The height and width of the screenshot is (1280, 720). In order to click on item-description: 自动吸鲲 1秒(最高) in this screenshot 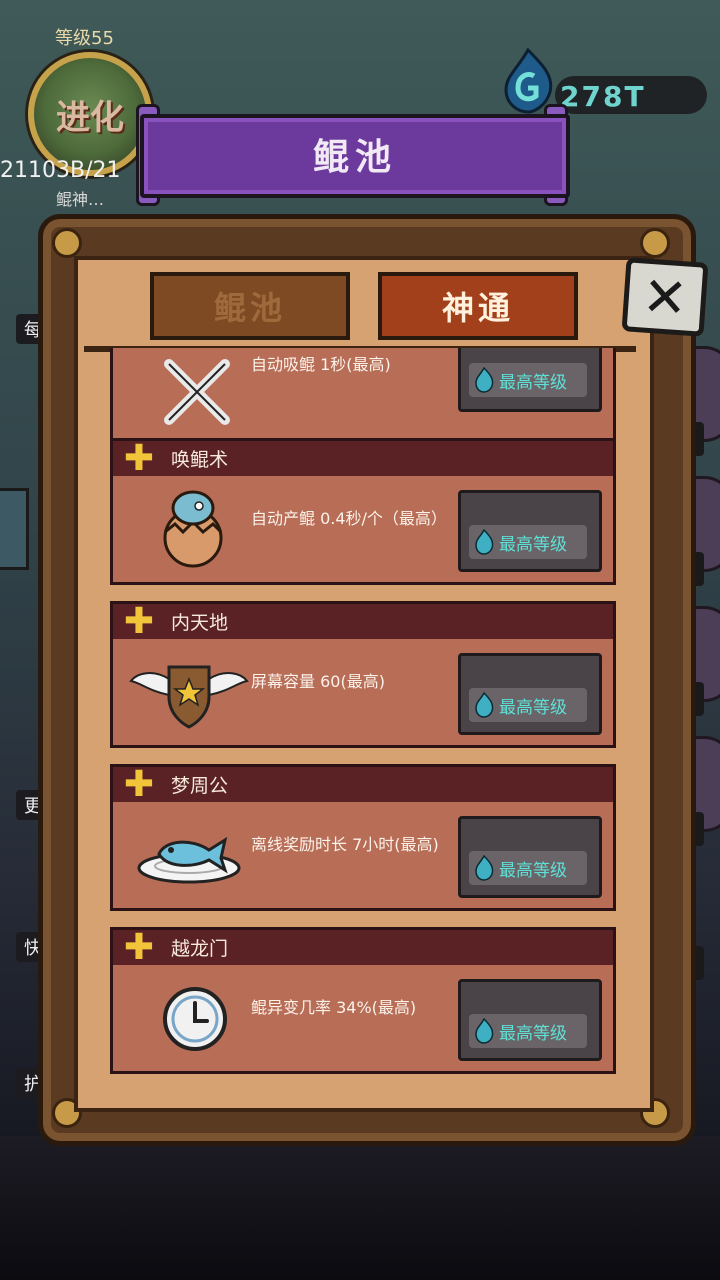, I will do `click(321, 364)`.